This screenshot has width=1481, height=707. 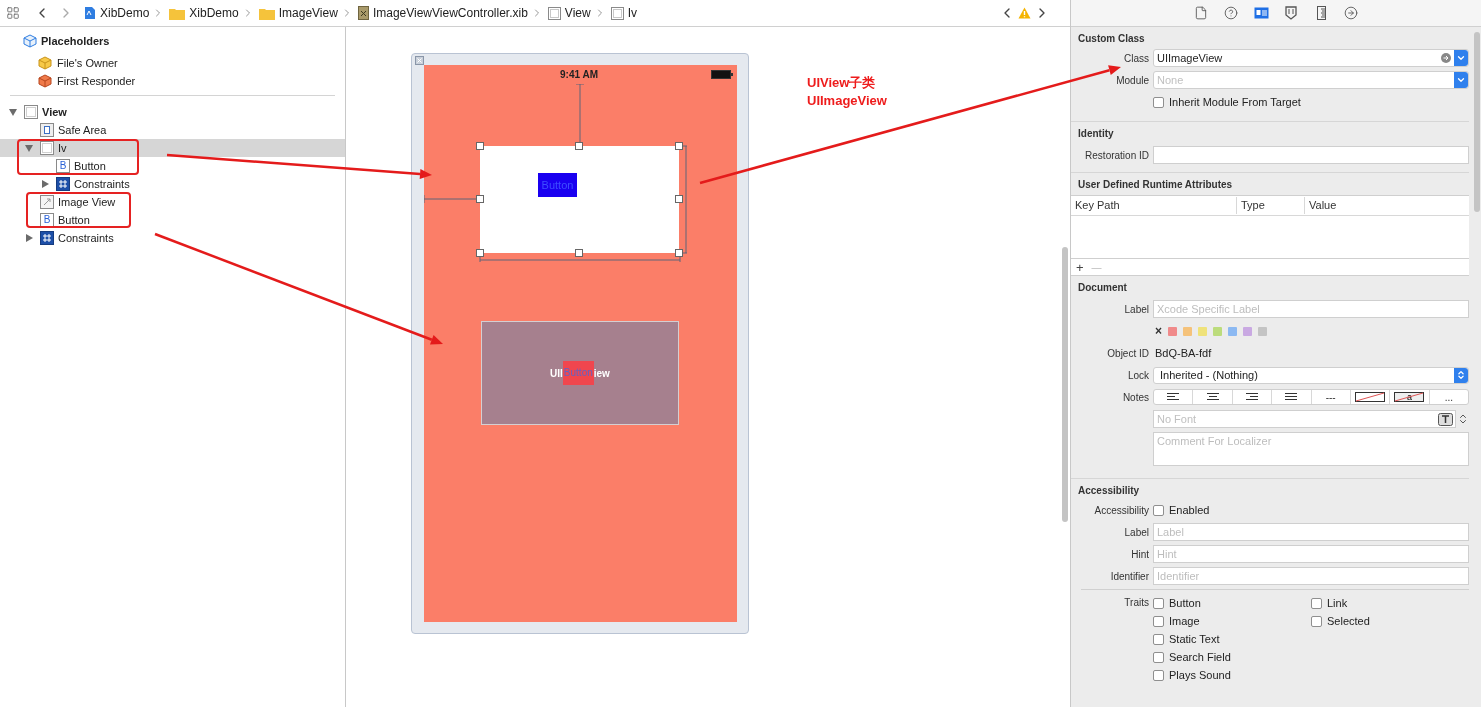 I want to click on breadcrumb: ImageView, so click(x=308, y=13).